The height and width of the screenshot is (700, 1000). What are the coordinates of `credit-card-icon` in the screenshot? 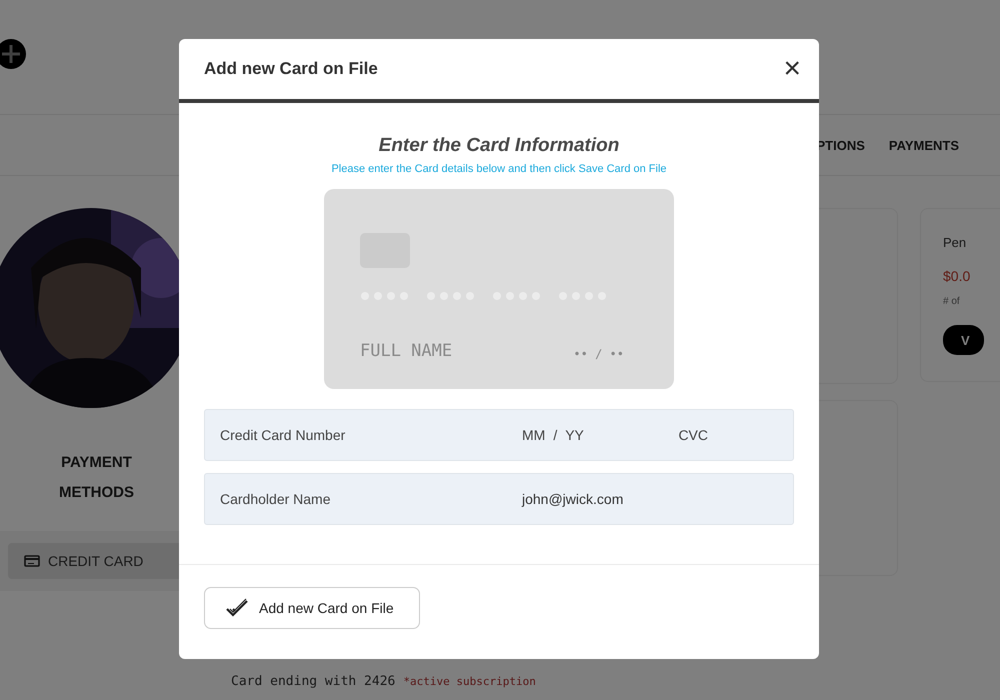 It's located at (32, 561).